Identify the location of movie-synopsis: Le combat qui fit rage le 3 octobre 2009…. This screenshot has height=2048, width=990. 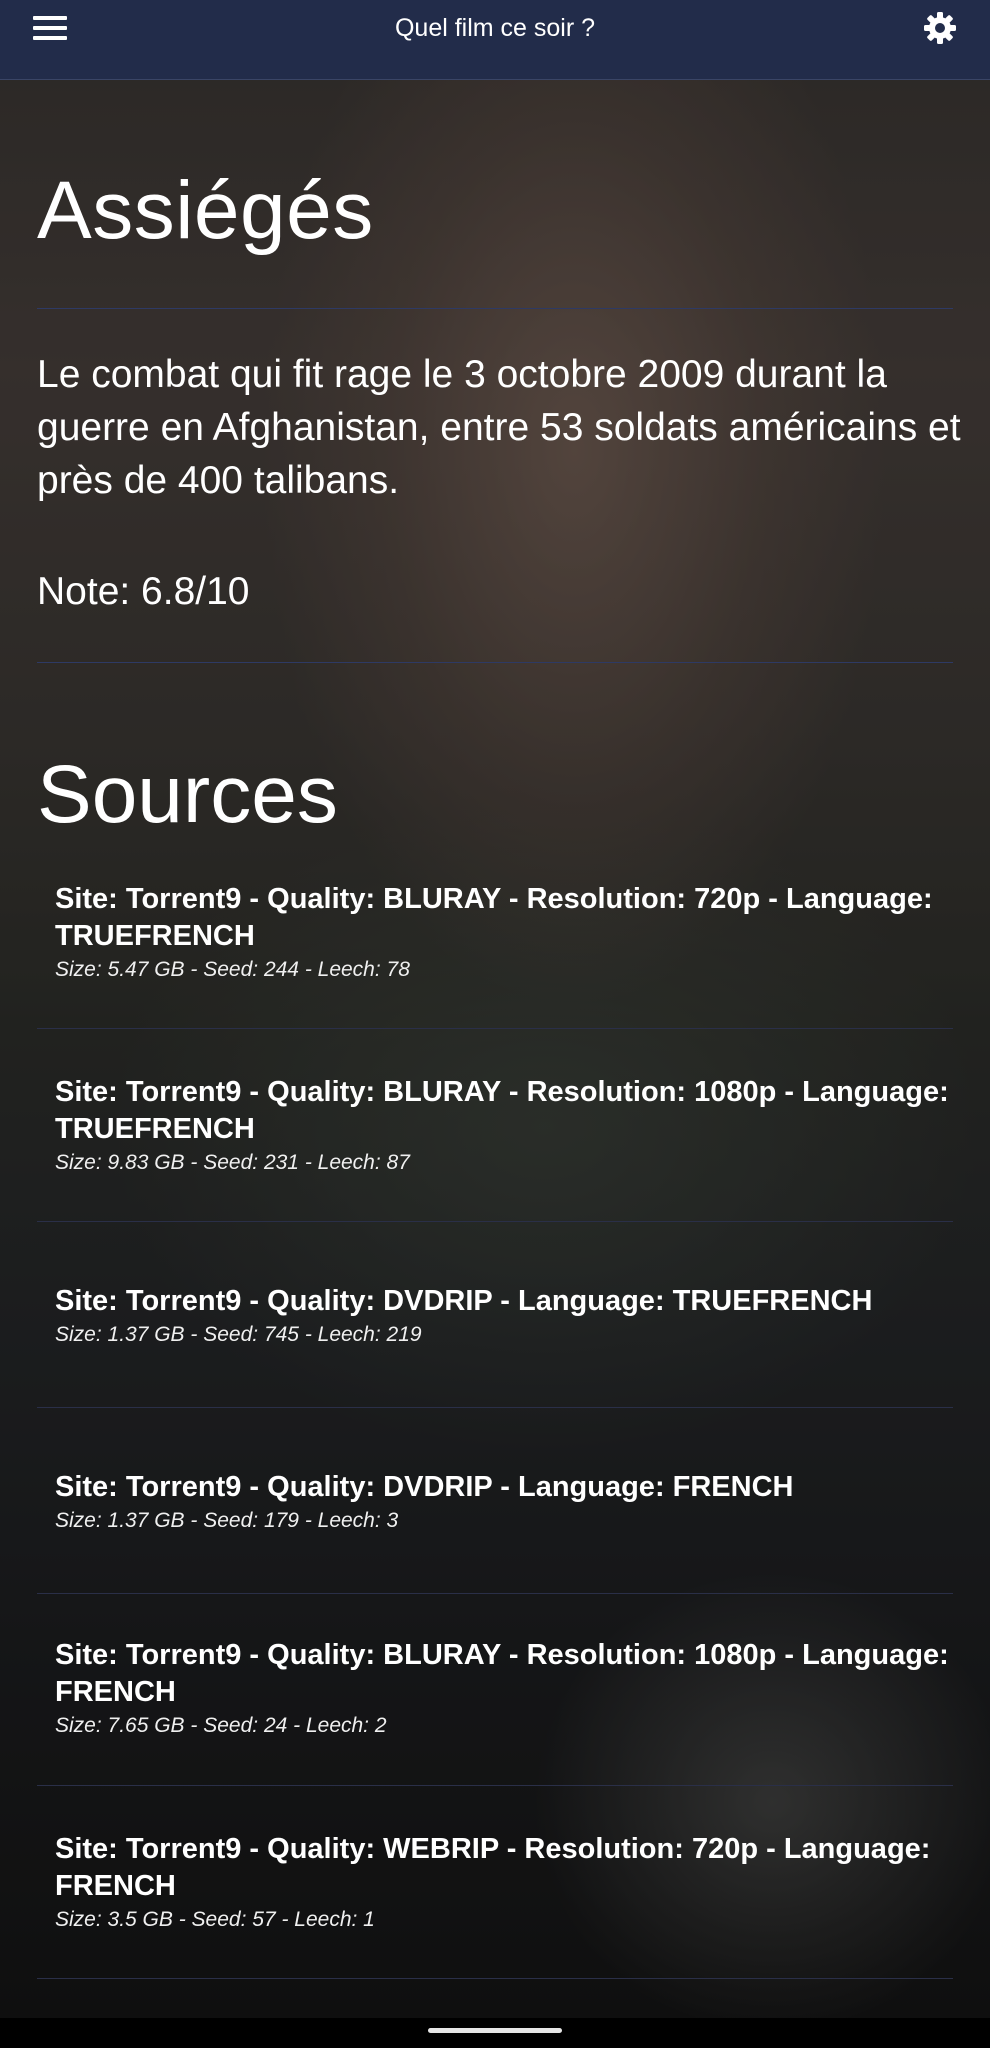
(499, 427).